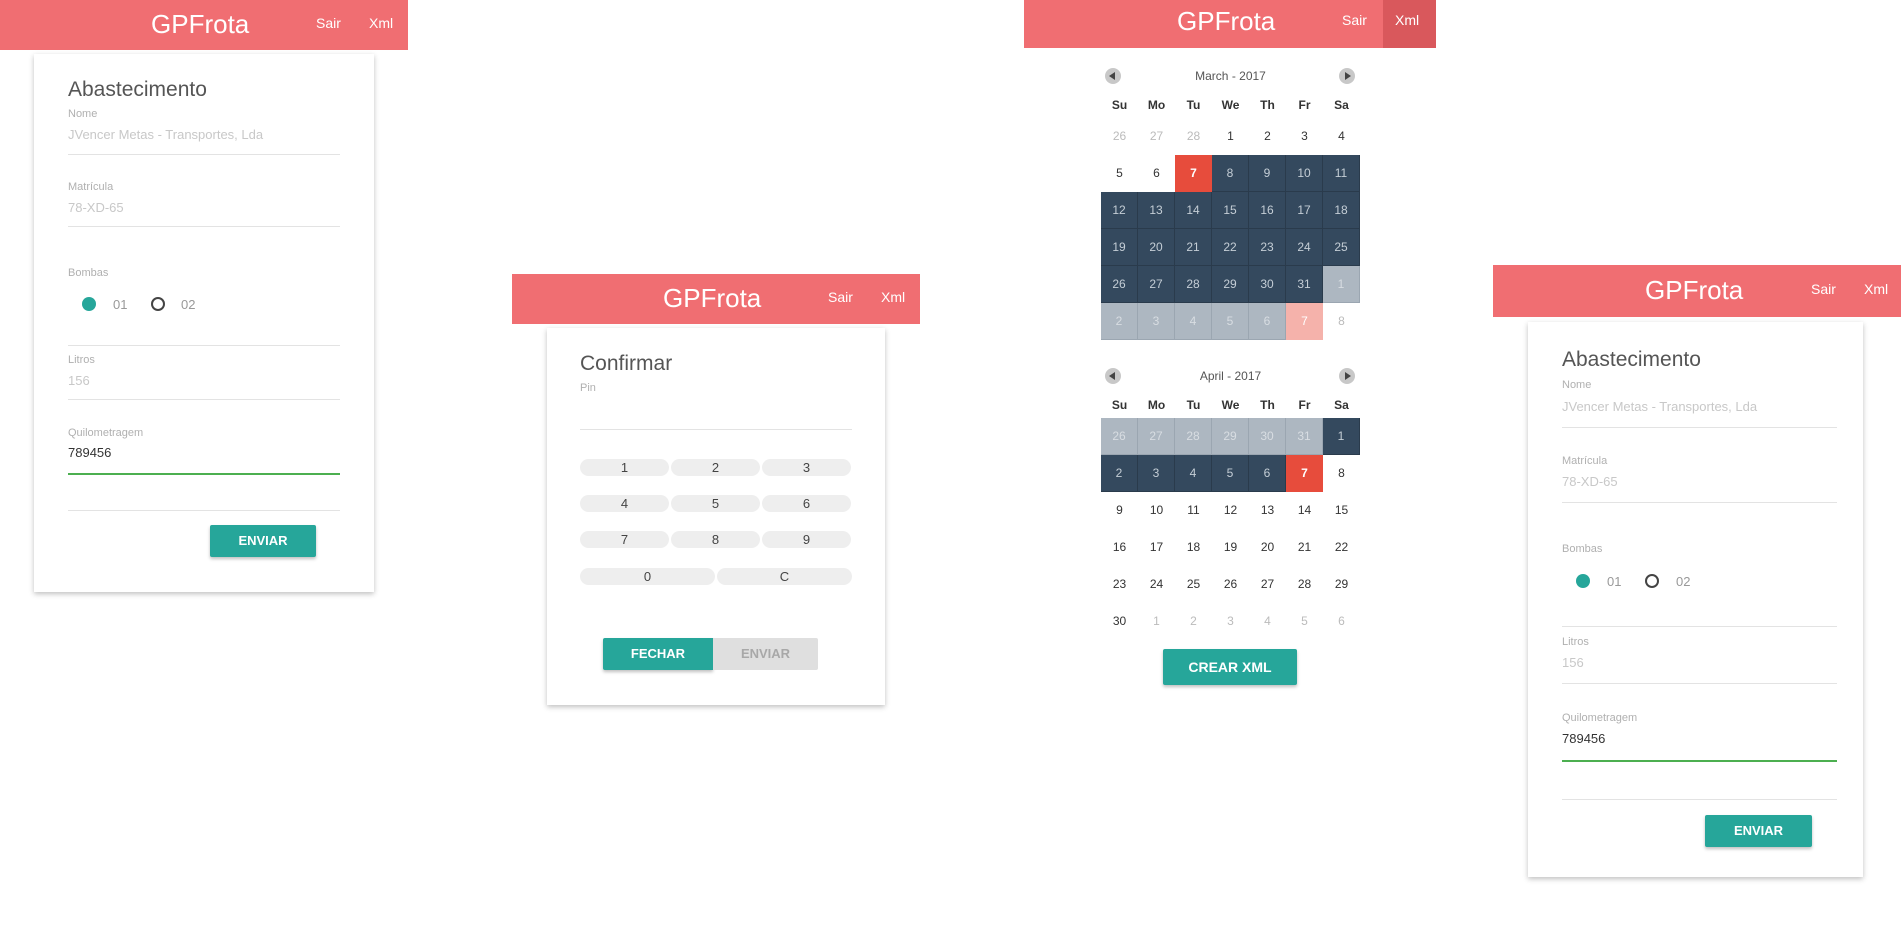  I want to click on enviar-button-disabled: ENVIAR, so click(765, 654).